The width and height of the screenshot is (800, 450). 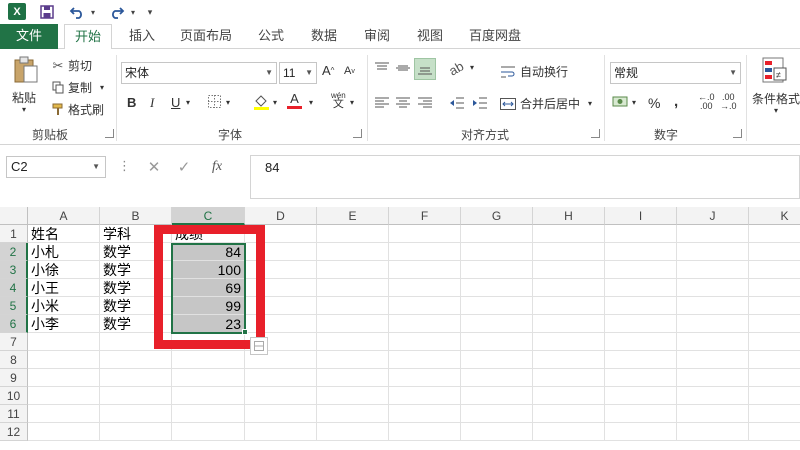 What do you see at coordinates (569, 306) in the screenshot?
I see `cell-h5` at bounding box center [569, 306].